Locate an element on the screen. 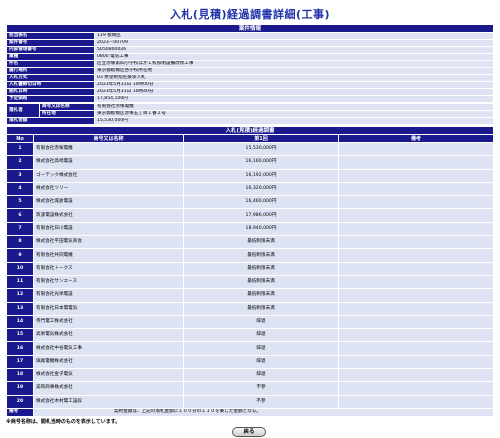 Image resolution: width=500 pixels, height=438 pixels. table-row: 17 璃尾電機株式会社 辞退 is located at coordinates (250, 362).